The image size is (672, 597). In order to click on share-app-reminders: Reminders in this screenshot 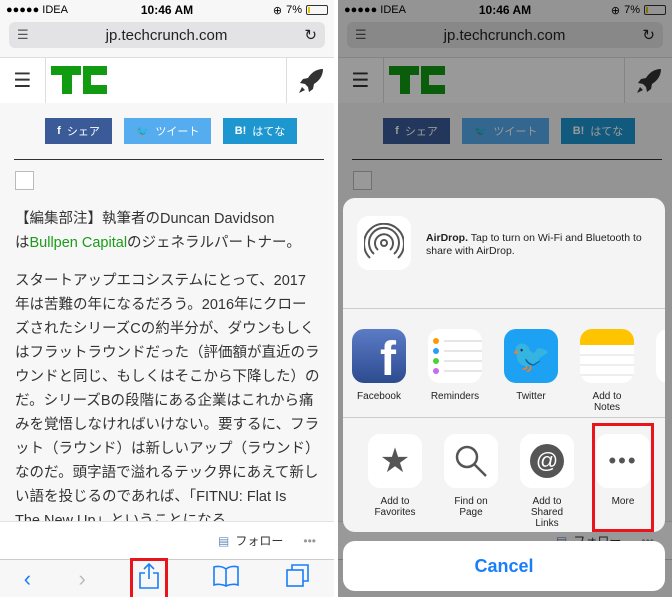, I will do `click(455, 373)`.